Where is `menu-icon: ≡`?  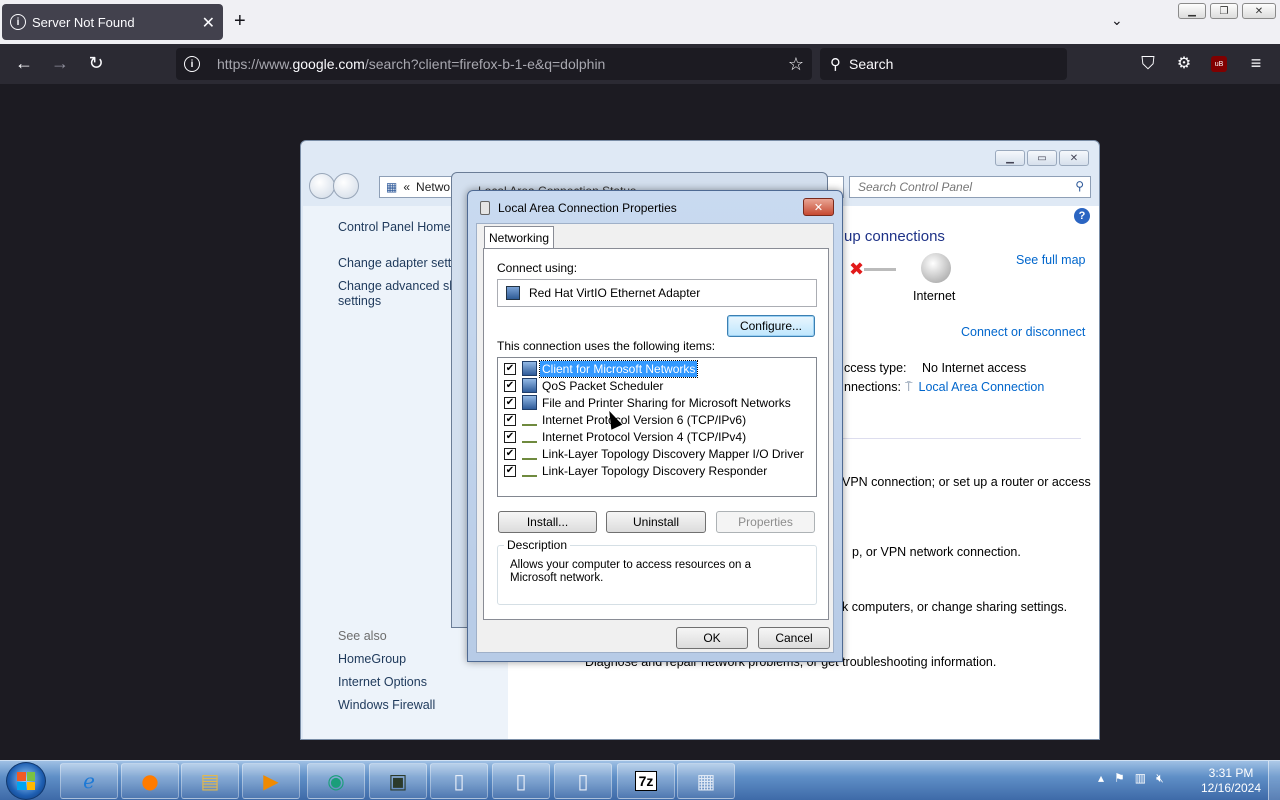
menu-icon: ≡ is located at coordinates (1256, 63).